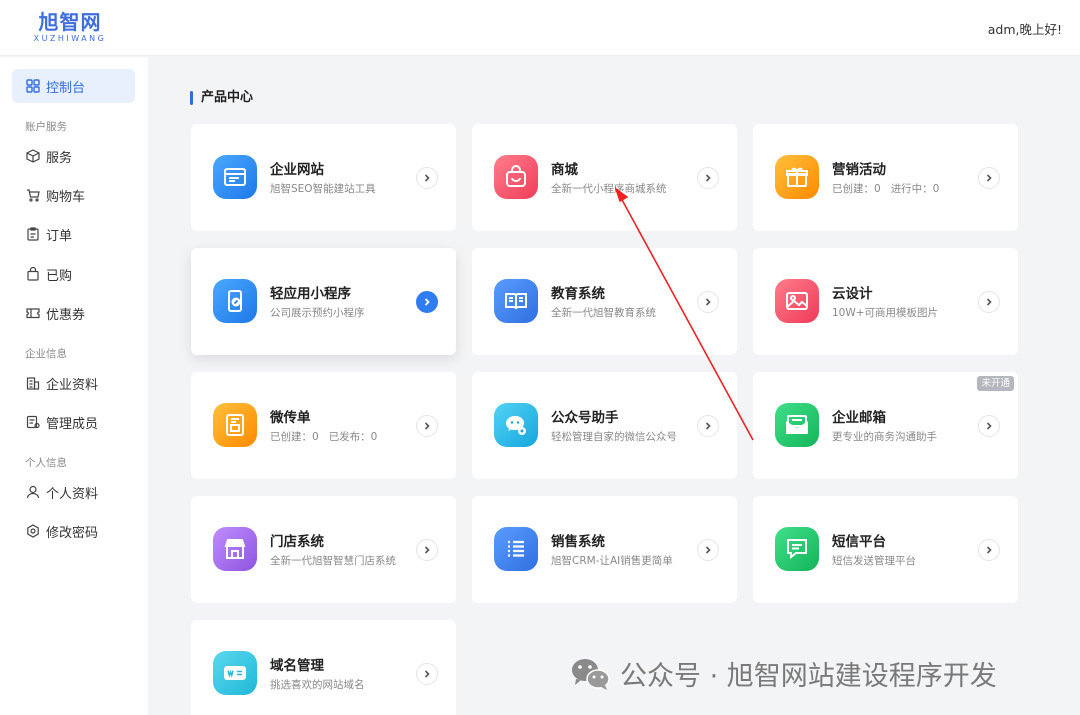  I want to click on sidebar-item-label: 优惠券, so click(66, 315).